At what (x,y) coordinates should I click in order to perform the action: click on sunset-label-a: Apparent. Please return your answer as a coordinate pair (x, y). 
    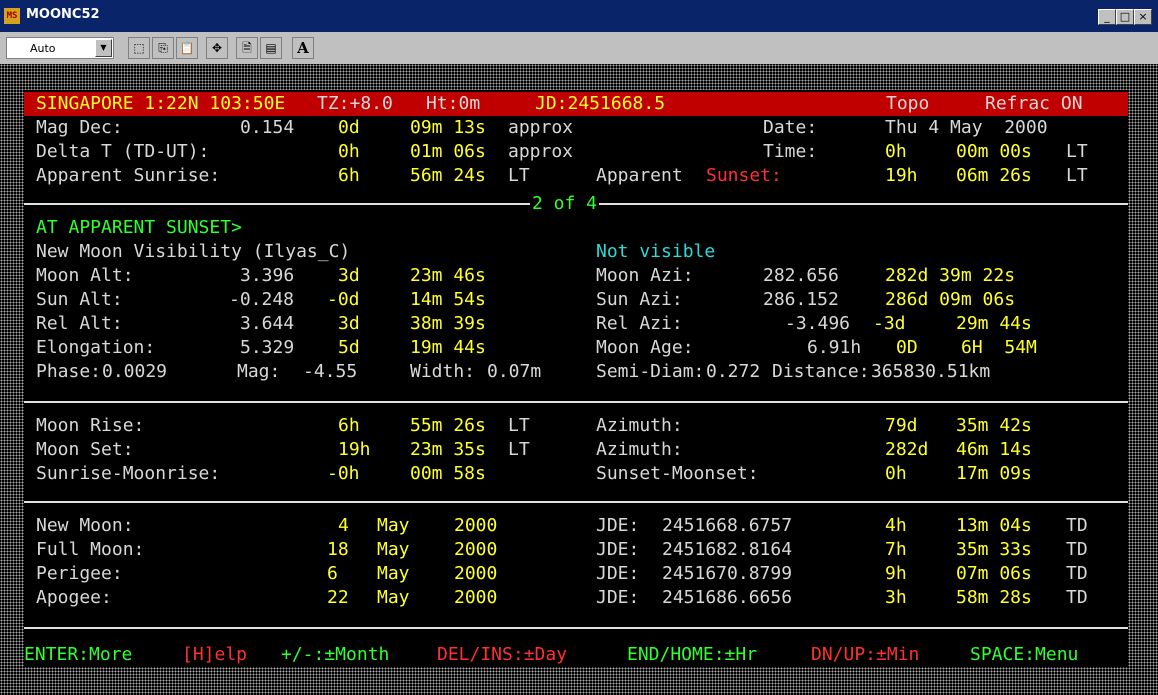
    Looking at the image, I should click on (639, 175).